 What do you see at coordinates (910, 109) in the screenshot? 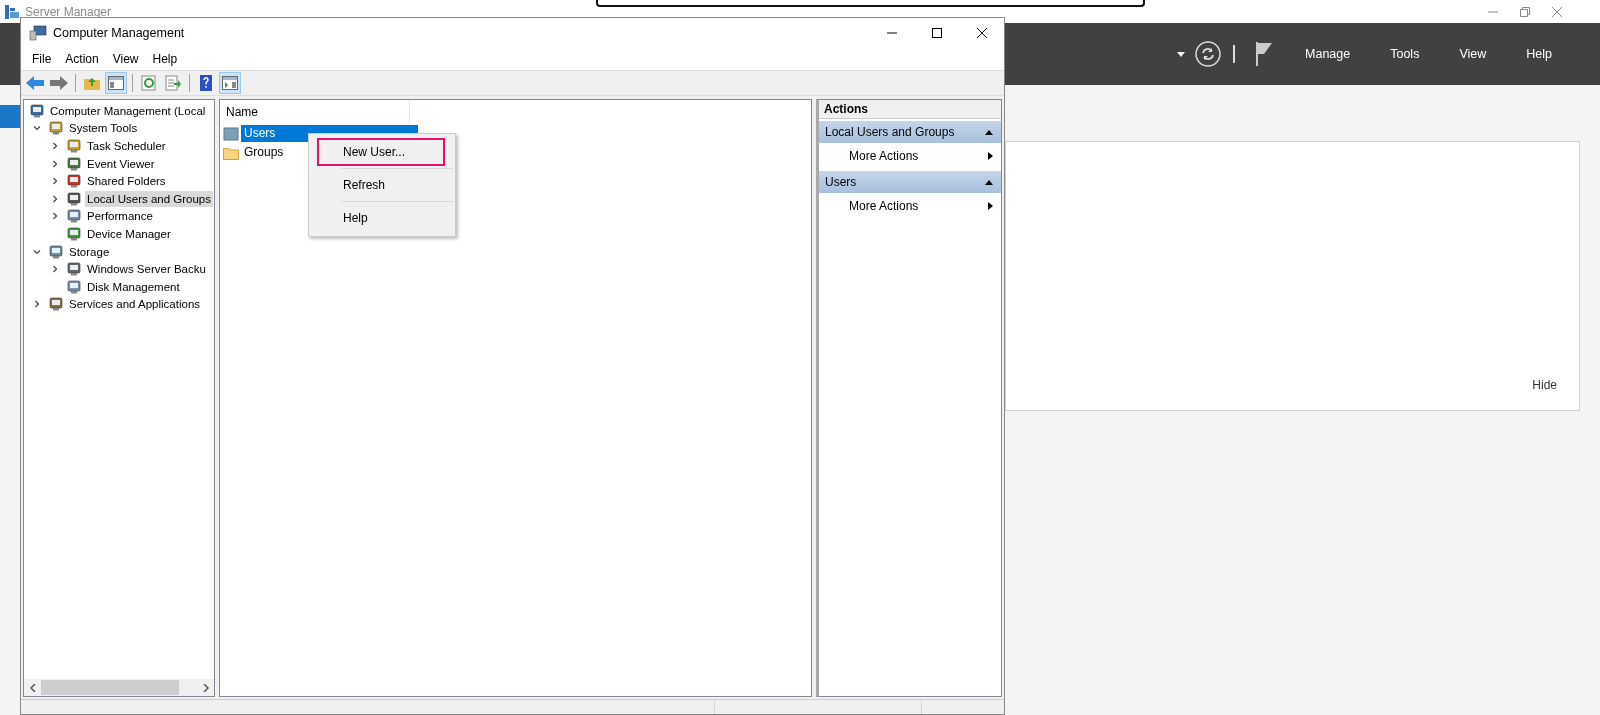
I see `actions-header: Actions` at bounding box center [910, 109].